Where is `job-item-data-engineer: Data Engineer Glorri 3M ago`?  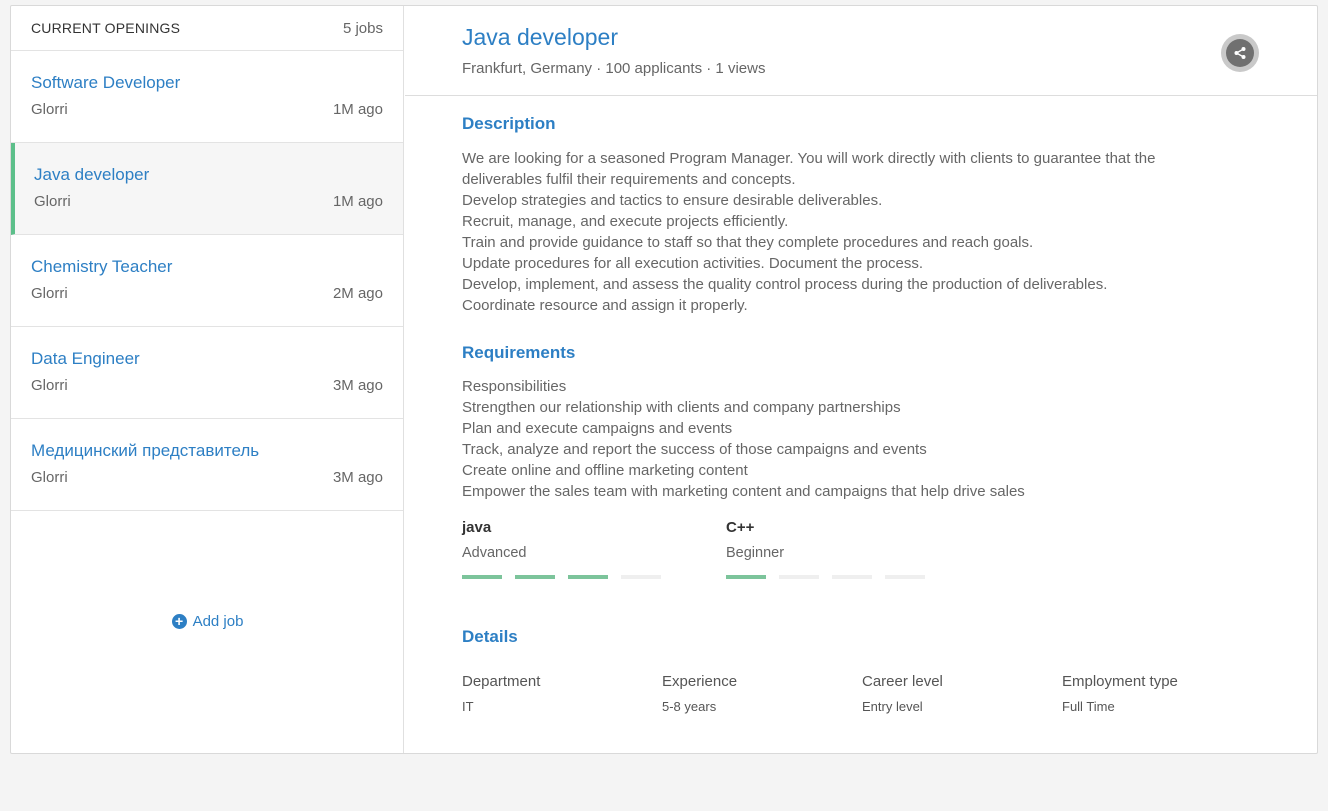 job-item-data-engineer: Data Engineer Glorri 3M ago is located at coordinates (207, 373).